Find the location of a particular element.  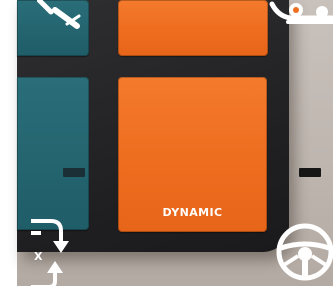

dynamic-key-label: DYNAMIC is located at coordinates (192, 212).